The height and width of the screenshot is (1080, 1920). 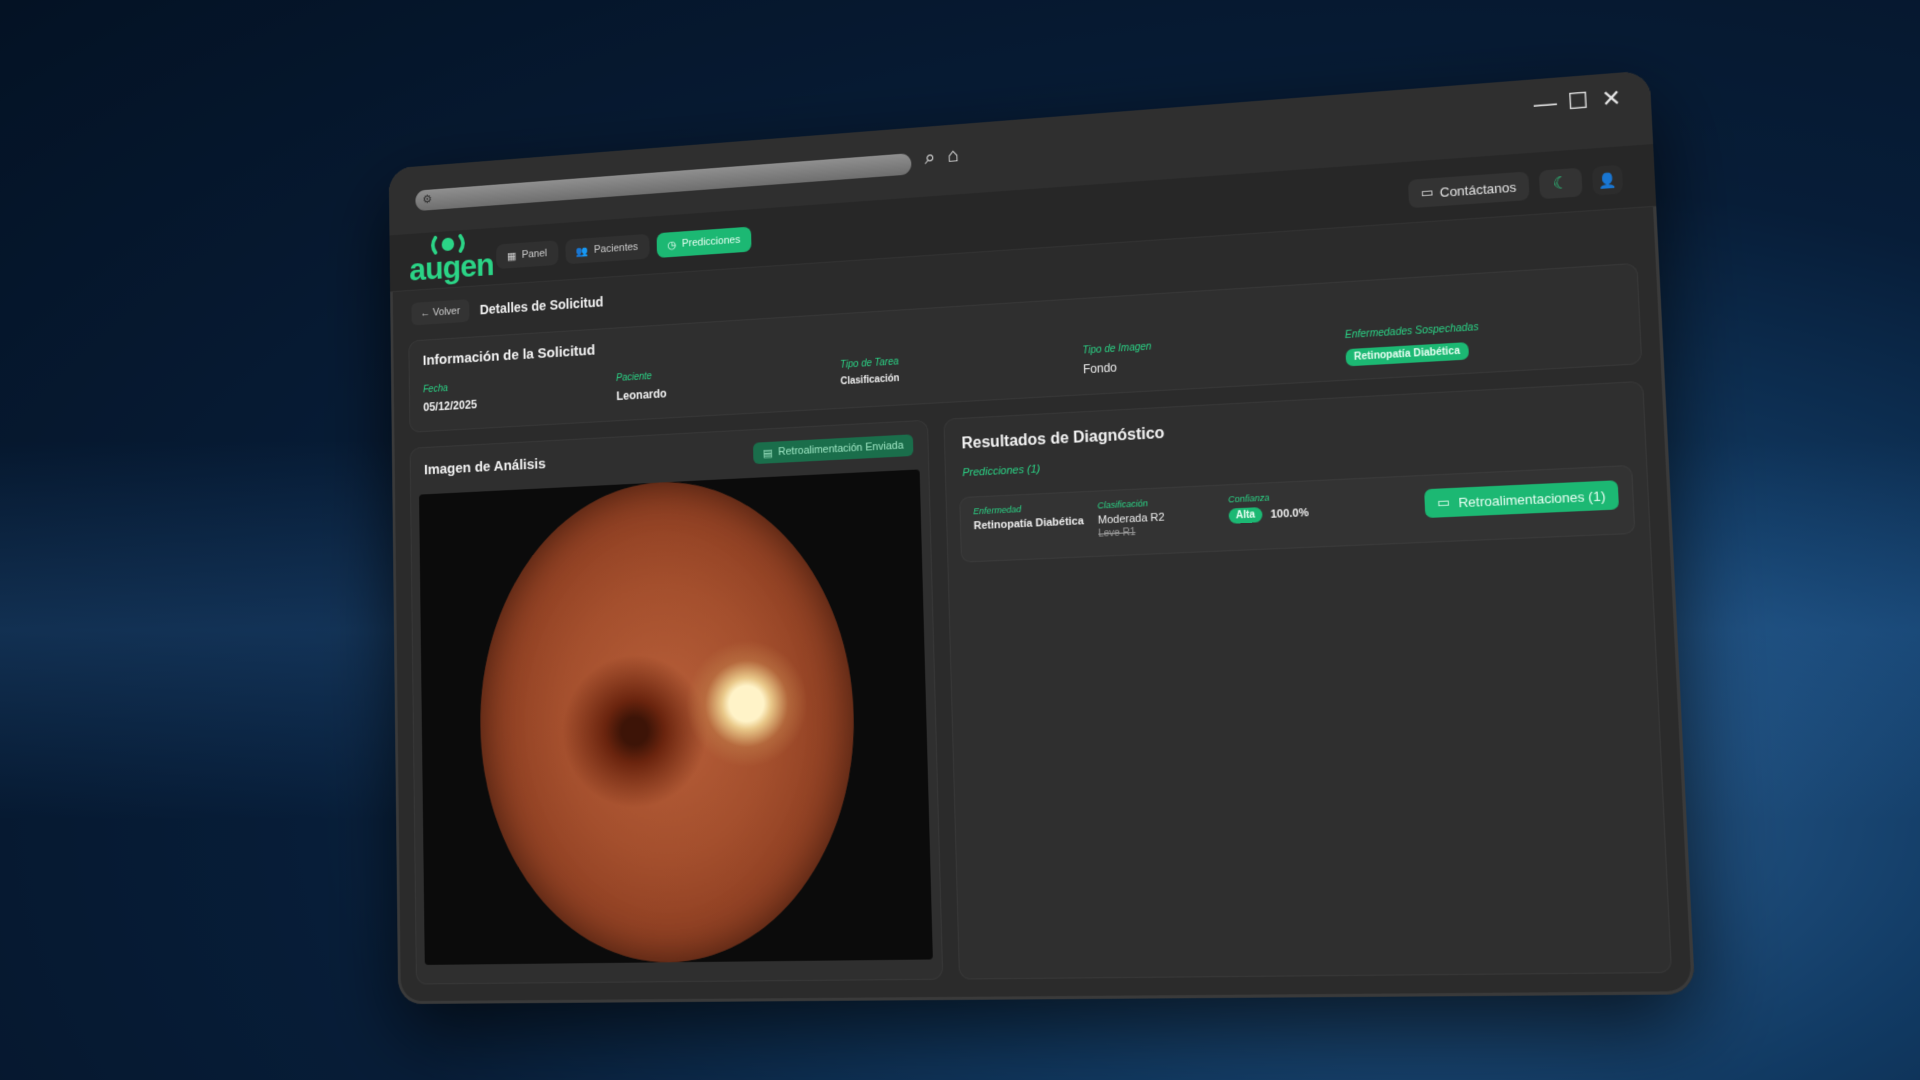 I want to click on field-task-type: Tipo de Tarea Clasificación, so click(x=870, y=372).